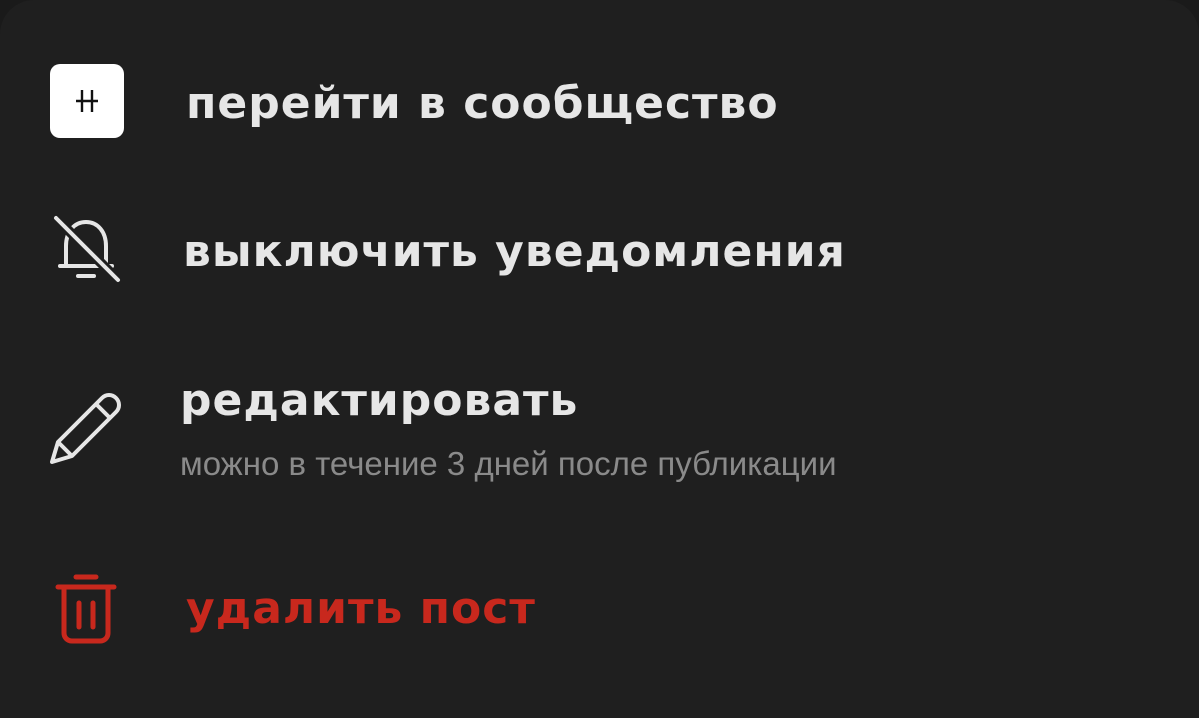 The height and width of the screenshot is (718, 1199). I want to click on menu-item-label: удалить пост, so click(361, 608).